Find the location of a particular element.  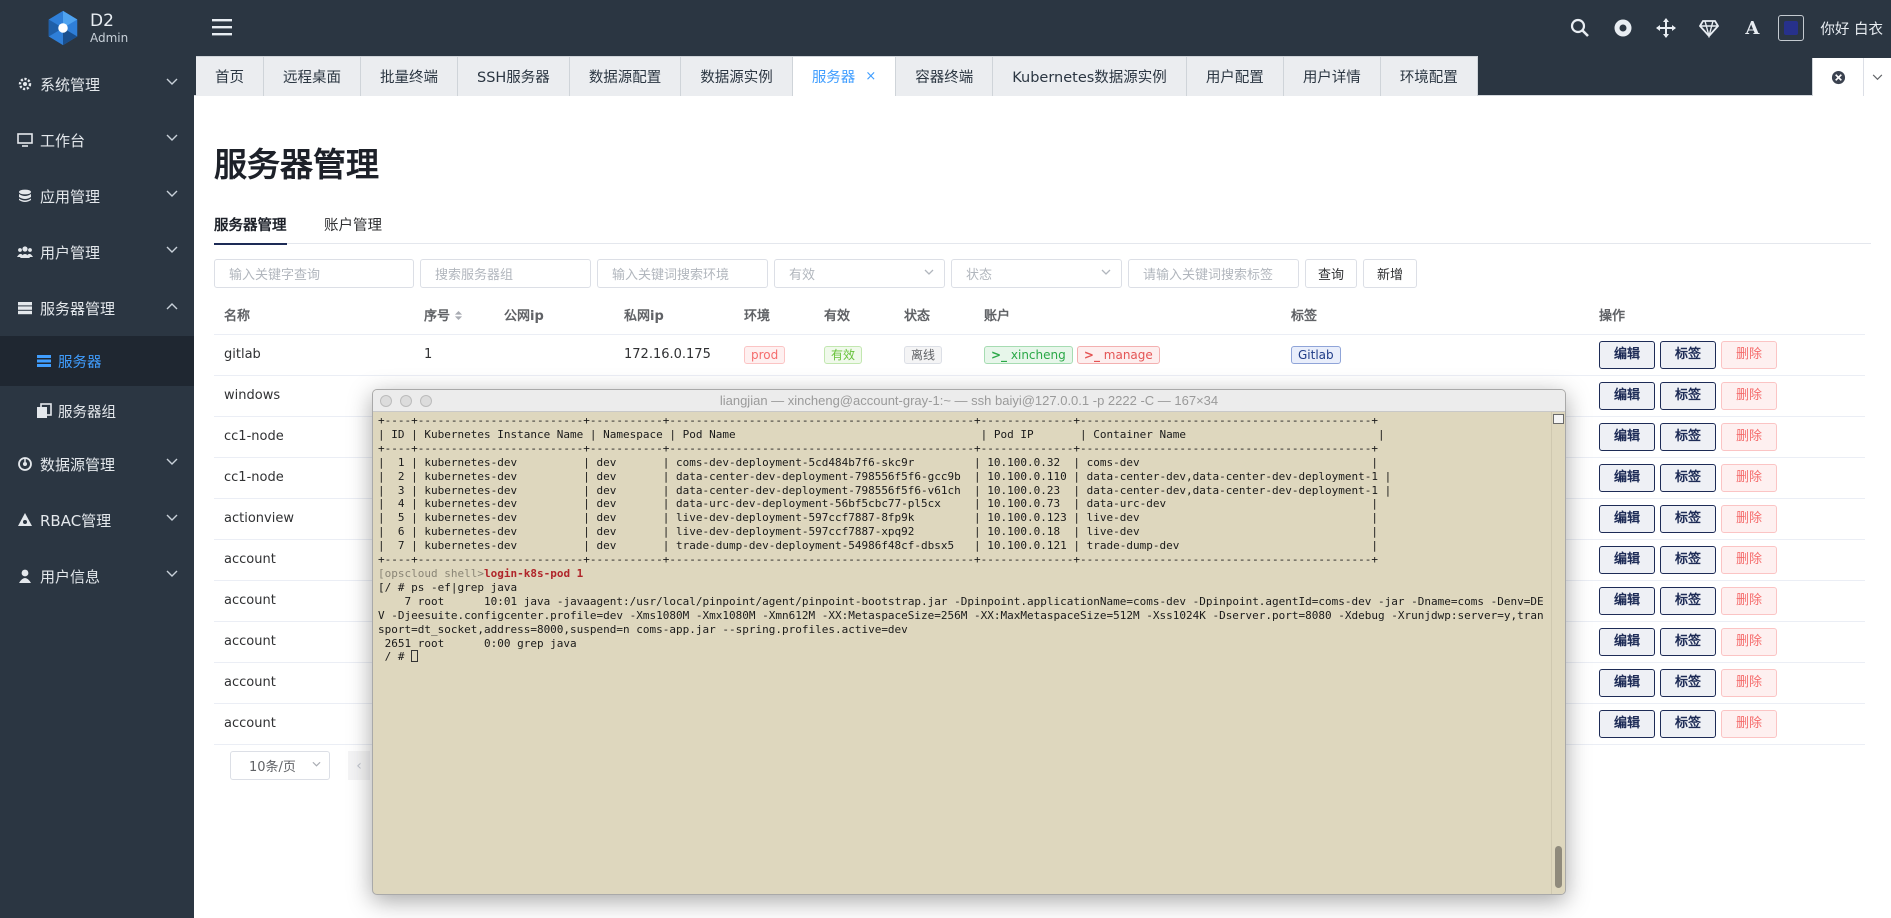

account-tag: >_ manage is located at coordinates (1118, 354).